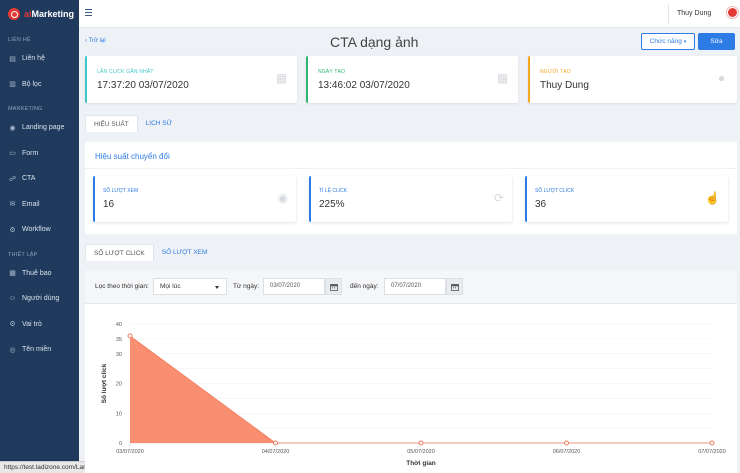 The height and width of the screenshot is (473, 740). What do you see at coordinates (567, 452) in the screenshot?
I see `x-tick-label: 06/07/2020` at bounding box center [567, 452].